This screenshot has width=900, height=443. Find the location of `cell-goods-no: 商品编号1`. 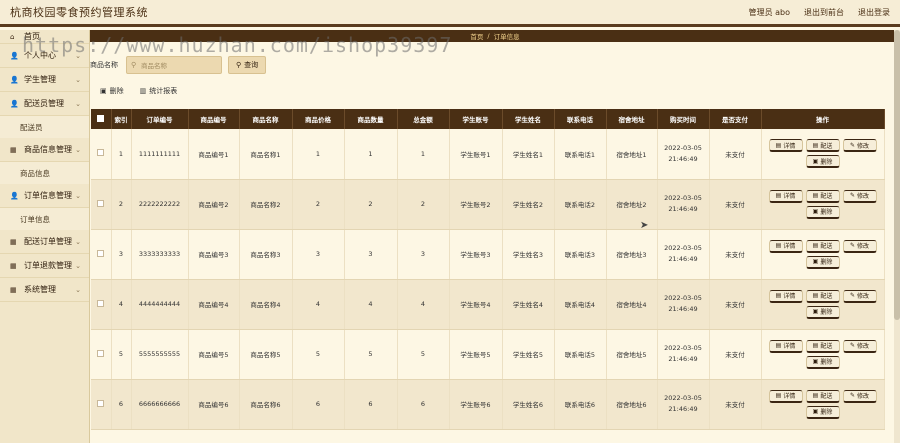

cell-goods-no: 商品编号1 is located at coordinates (214, 154).